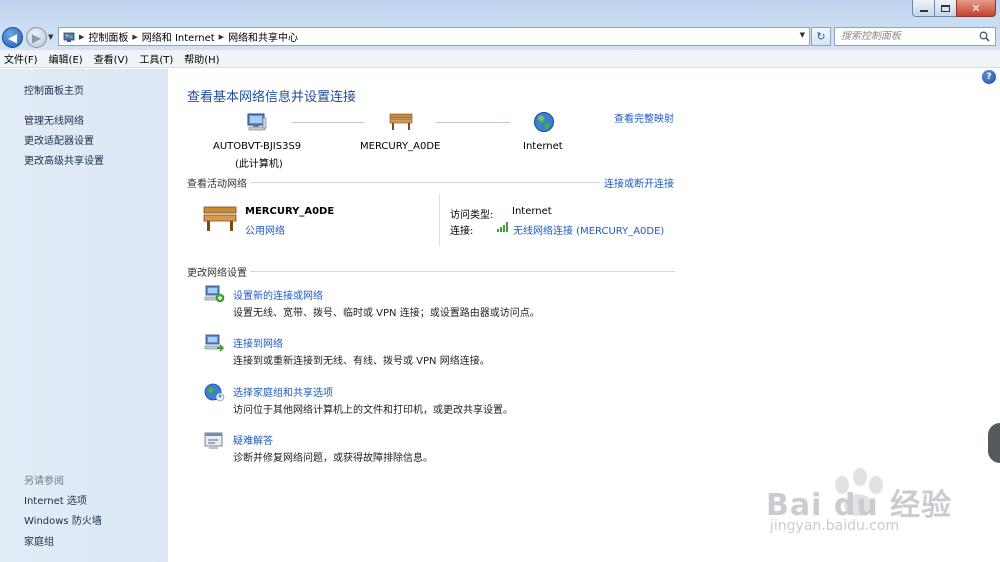 This screenshot has width=1000, height=562. I want to click on control-panel-icon, so click(69, 37).